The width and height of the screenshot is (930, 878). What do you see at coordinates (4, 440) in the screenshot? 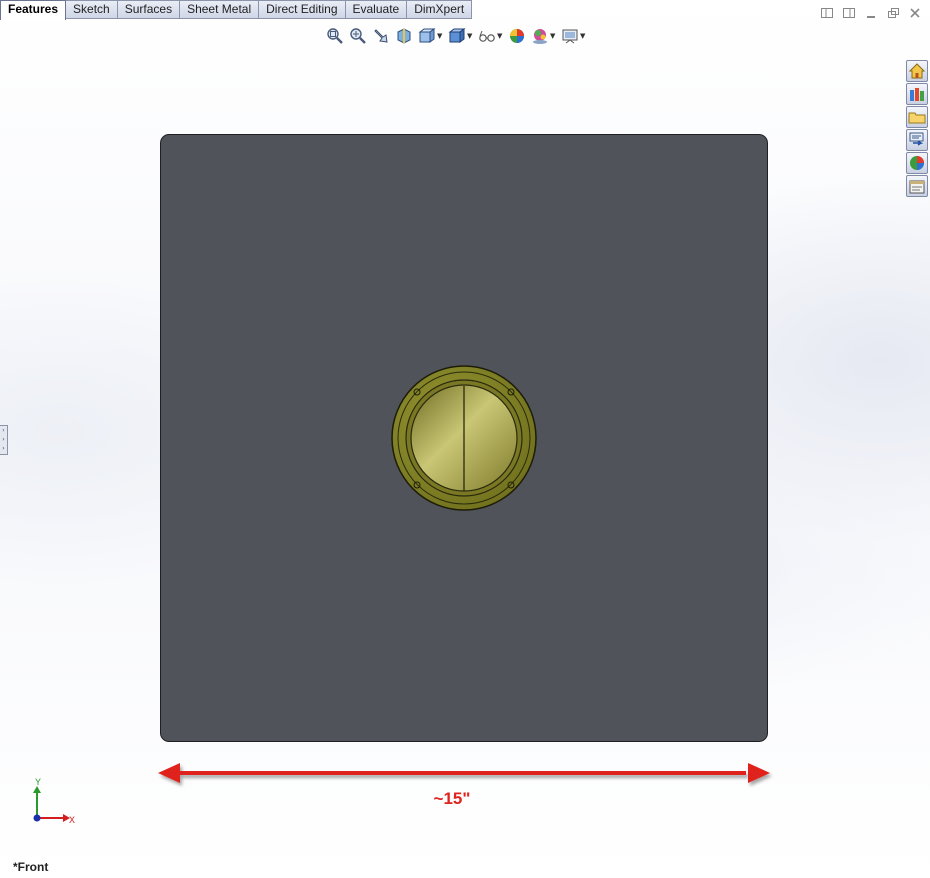
I see `feature-manager-collapse-handle: › › ›` at bounding box center [4, 440].